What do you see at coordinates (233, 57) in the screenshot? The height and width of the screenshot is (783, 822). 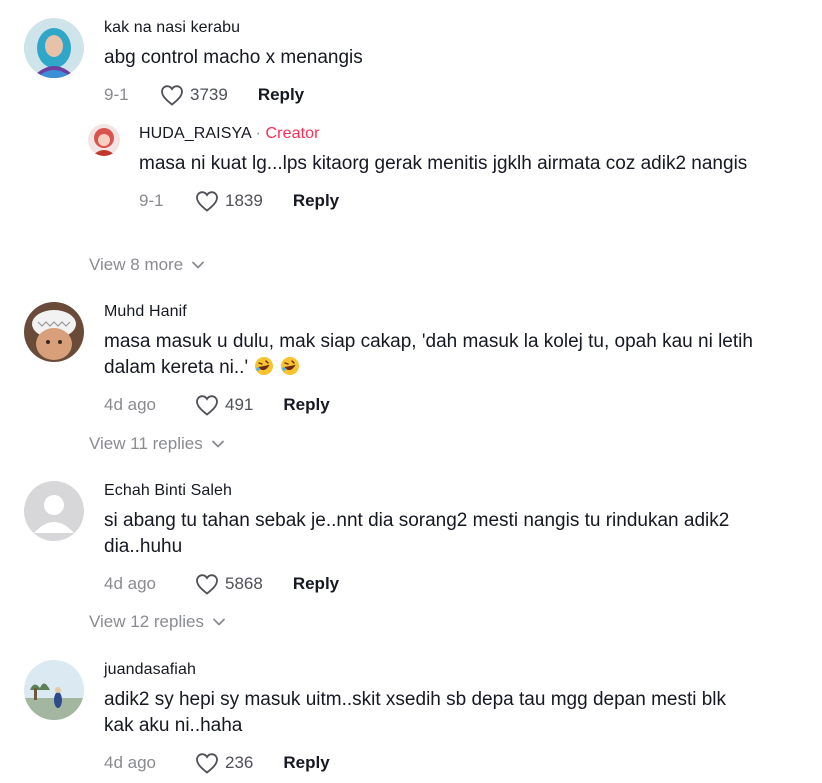 I see `comment-text: abg control macho x menangis` at bounding box center [233, 57].